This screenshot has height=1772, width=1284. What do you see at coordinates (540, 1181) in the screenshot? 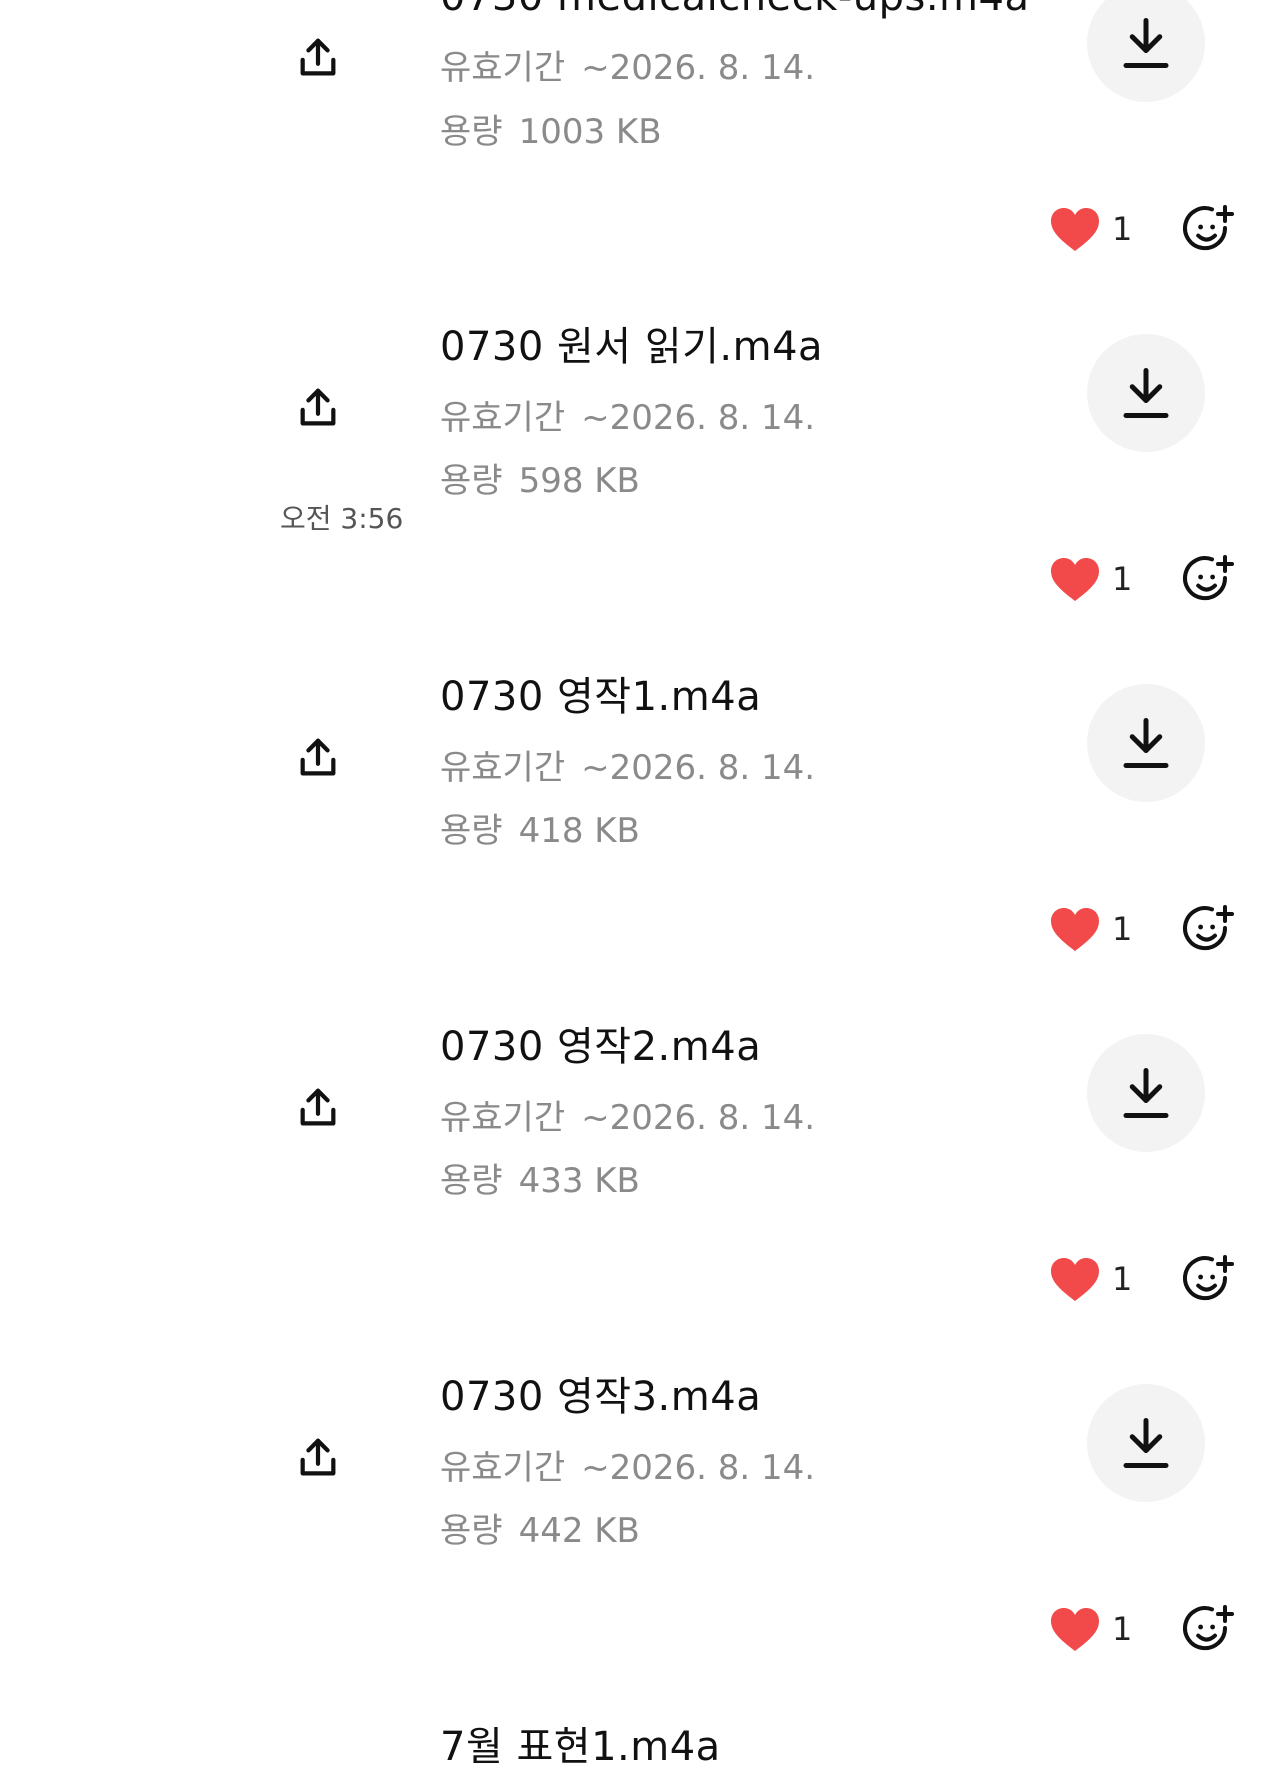
I see `file-size: 용량 433 KB` at bounding box center [540, 1181].